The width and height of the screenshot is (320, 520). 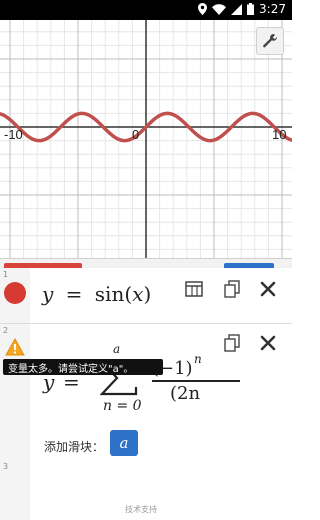 What do you see at coordinates (83, 367) in the screenshot?
I see `warning-tooltip: 变量太多。请尝试定义"a"。` at bounding box center [83, 367].